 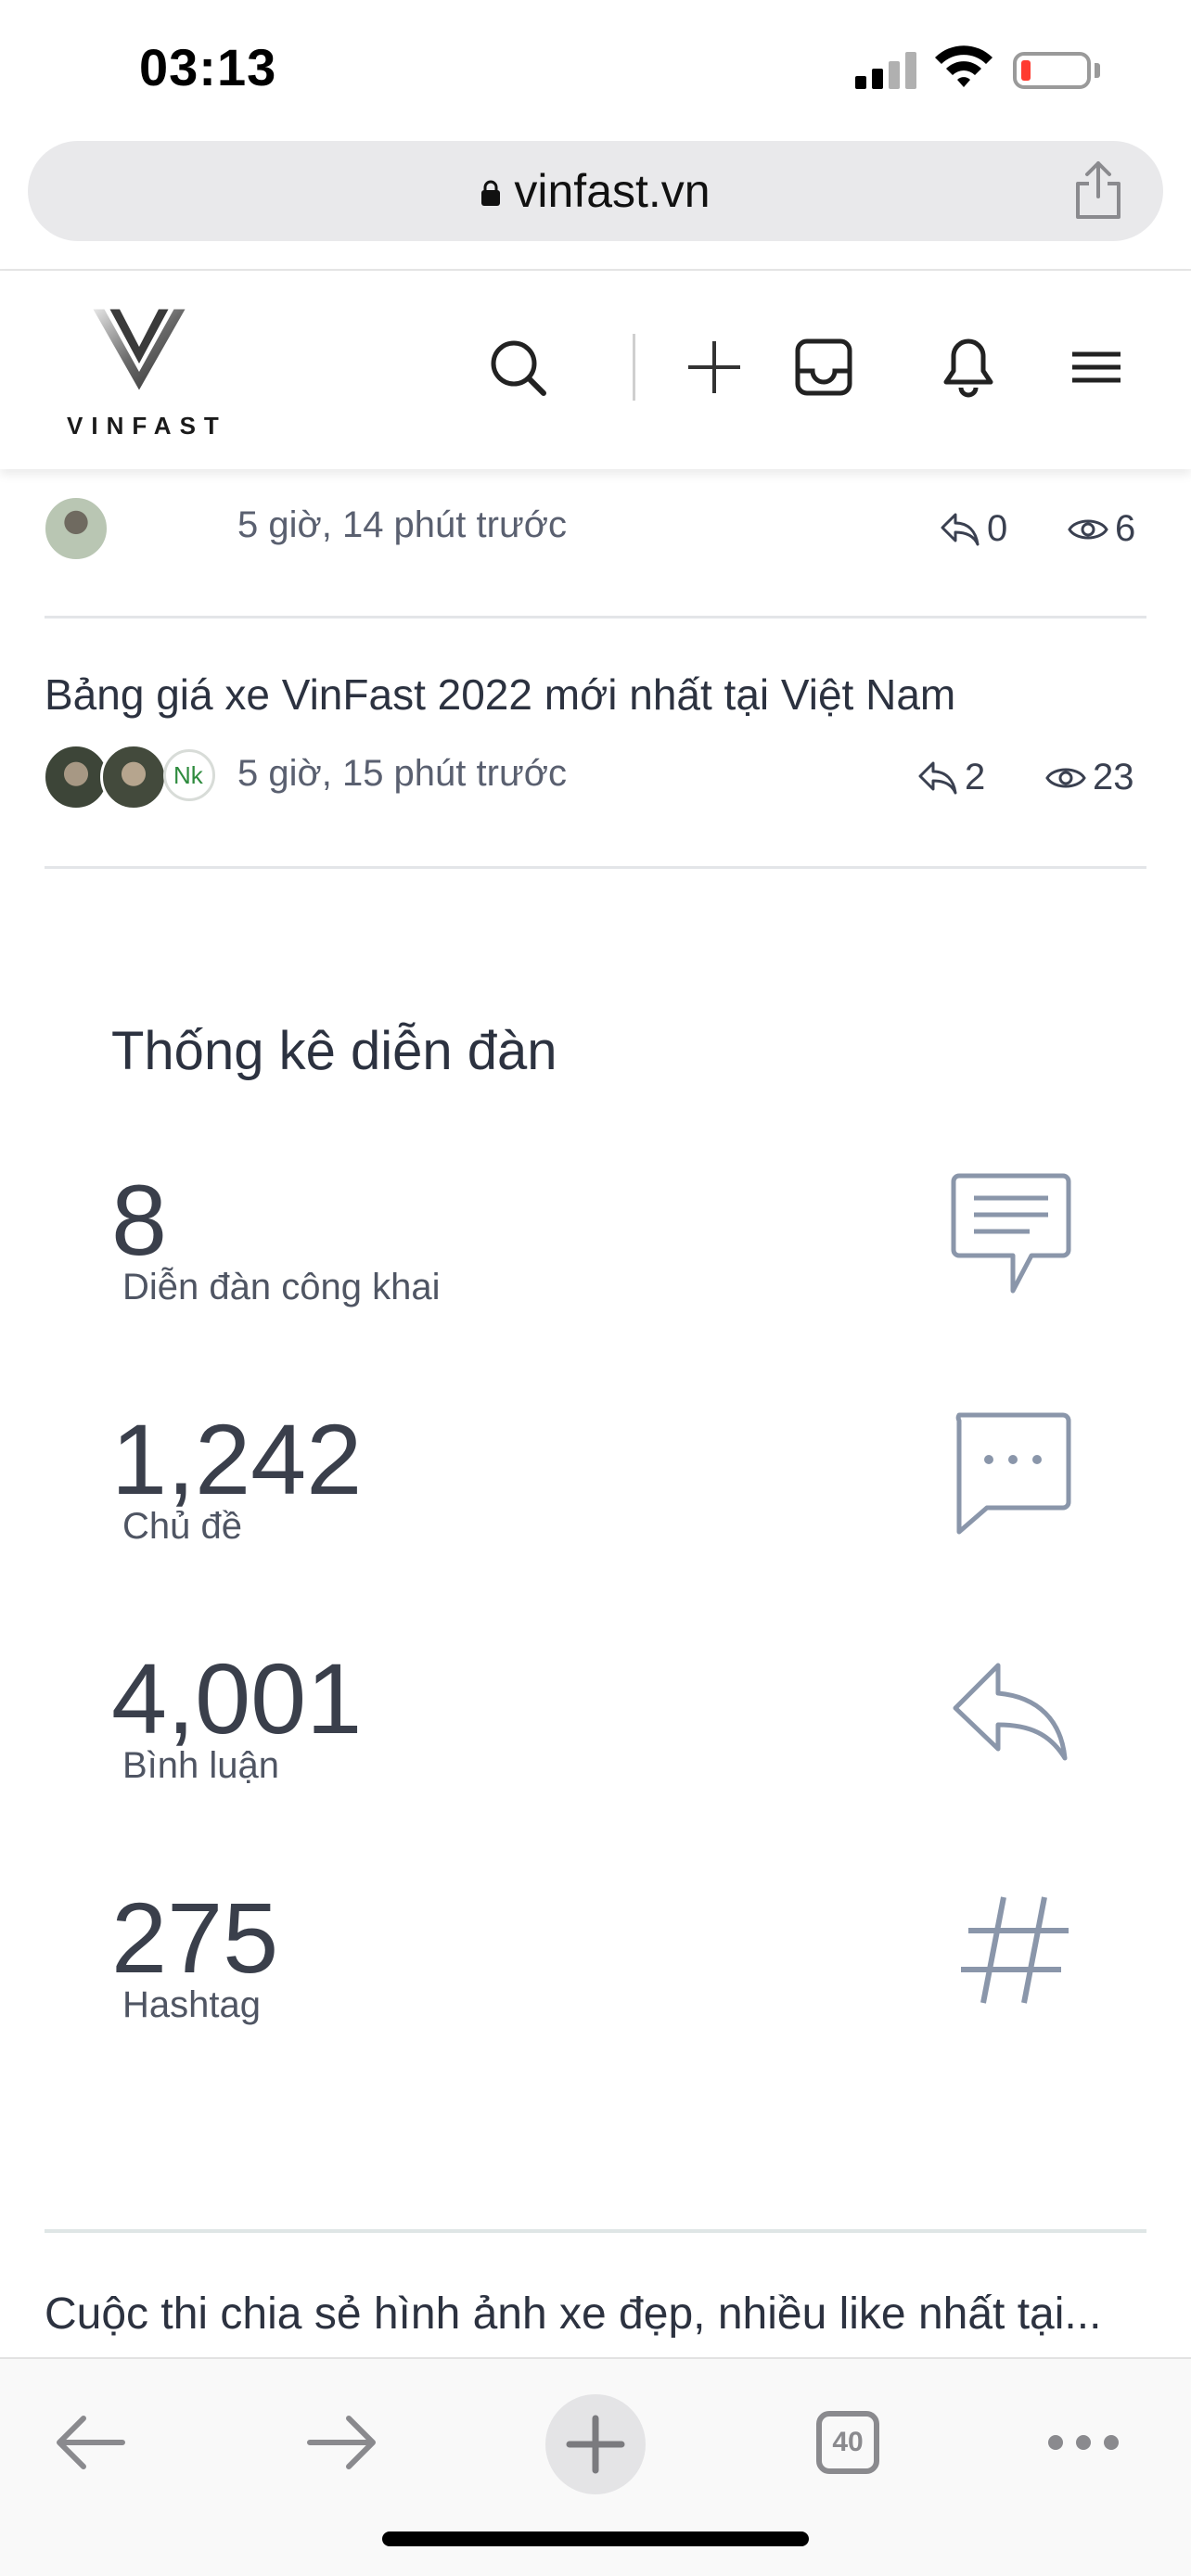 I want to click on svg-text: Nk, so click(x=188, y=775).